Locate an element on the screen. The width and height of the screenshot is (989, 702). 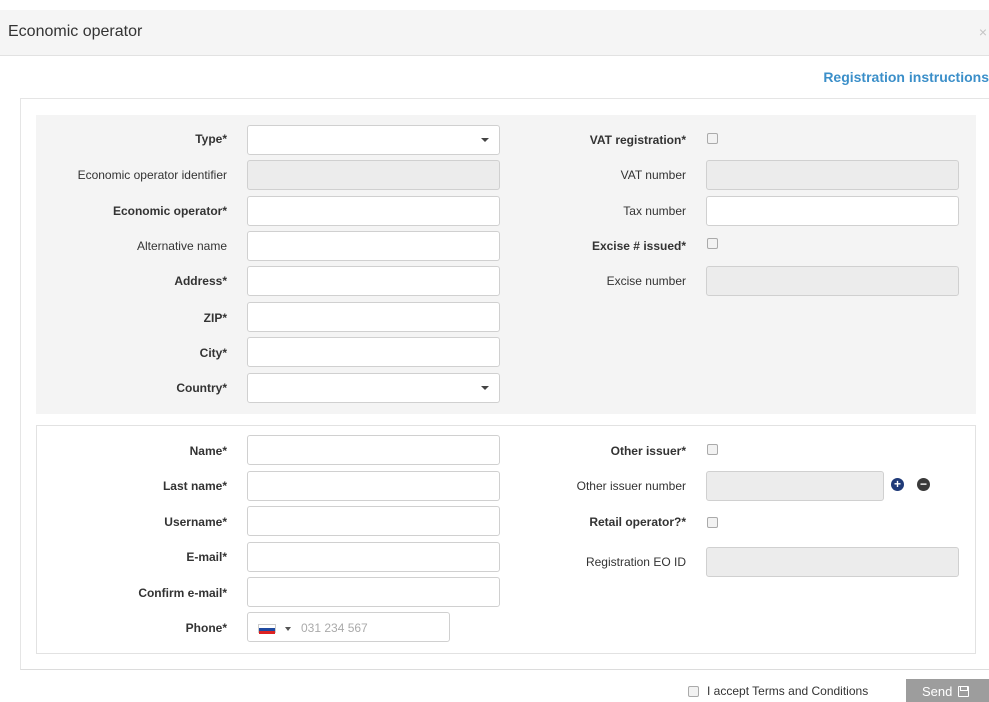
phone-label: Phone* is located at coordinates (206, 628).